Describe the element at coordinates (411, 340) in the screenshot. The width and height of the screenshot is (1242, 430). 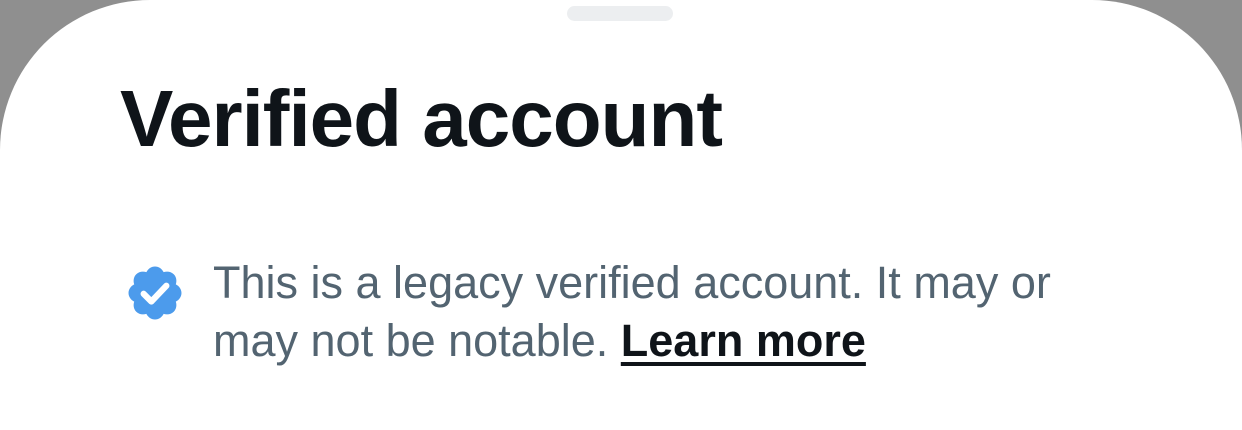
I see `description-line-2: may not be notable.` at that location.